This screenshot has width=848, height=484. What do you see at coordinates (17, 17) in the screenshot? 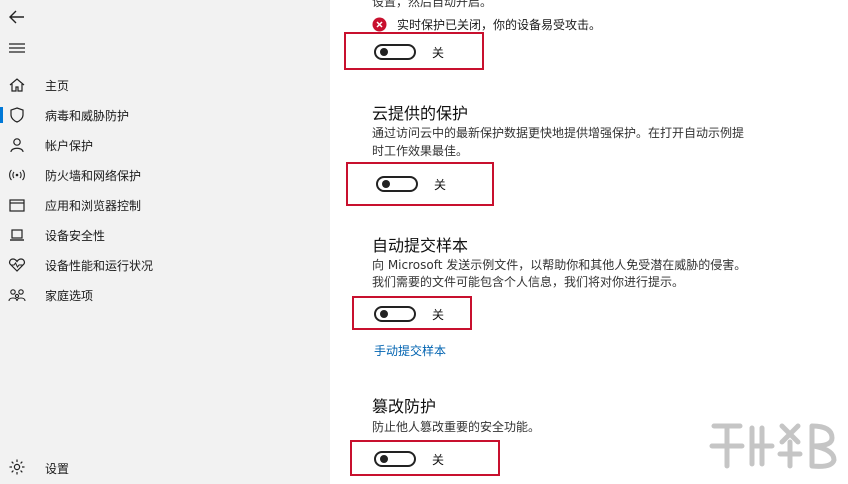
I see `back-arrow-icon` at bounding box center [17, 17].